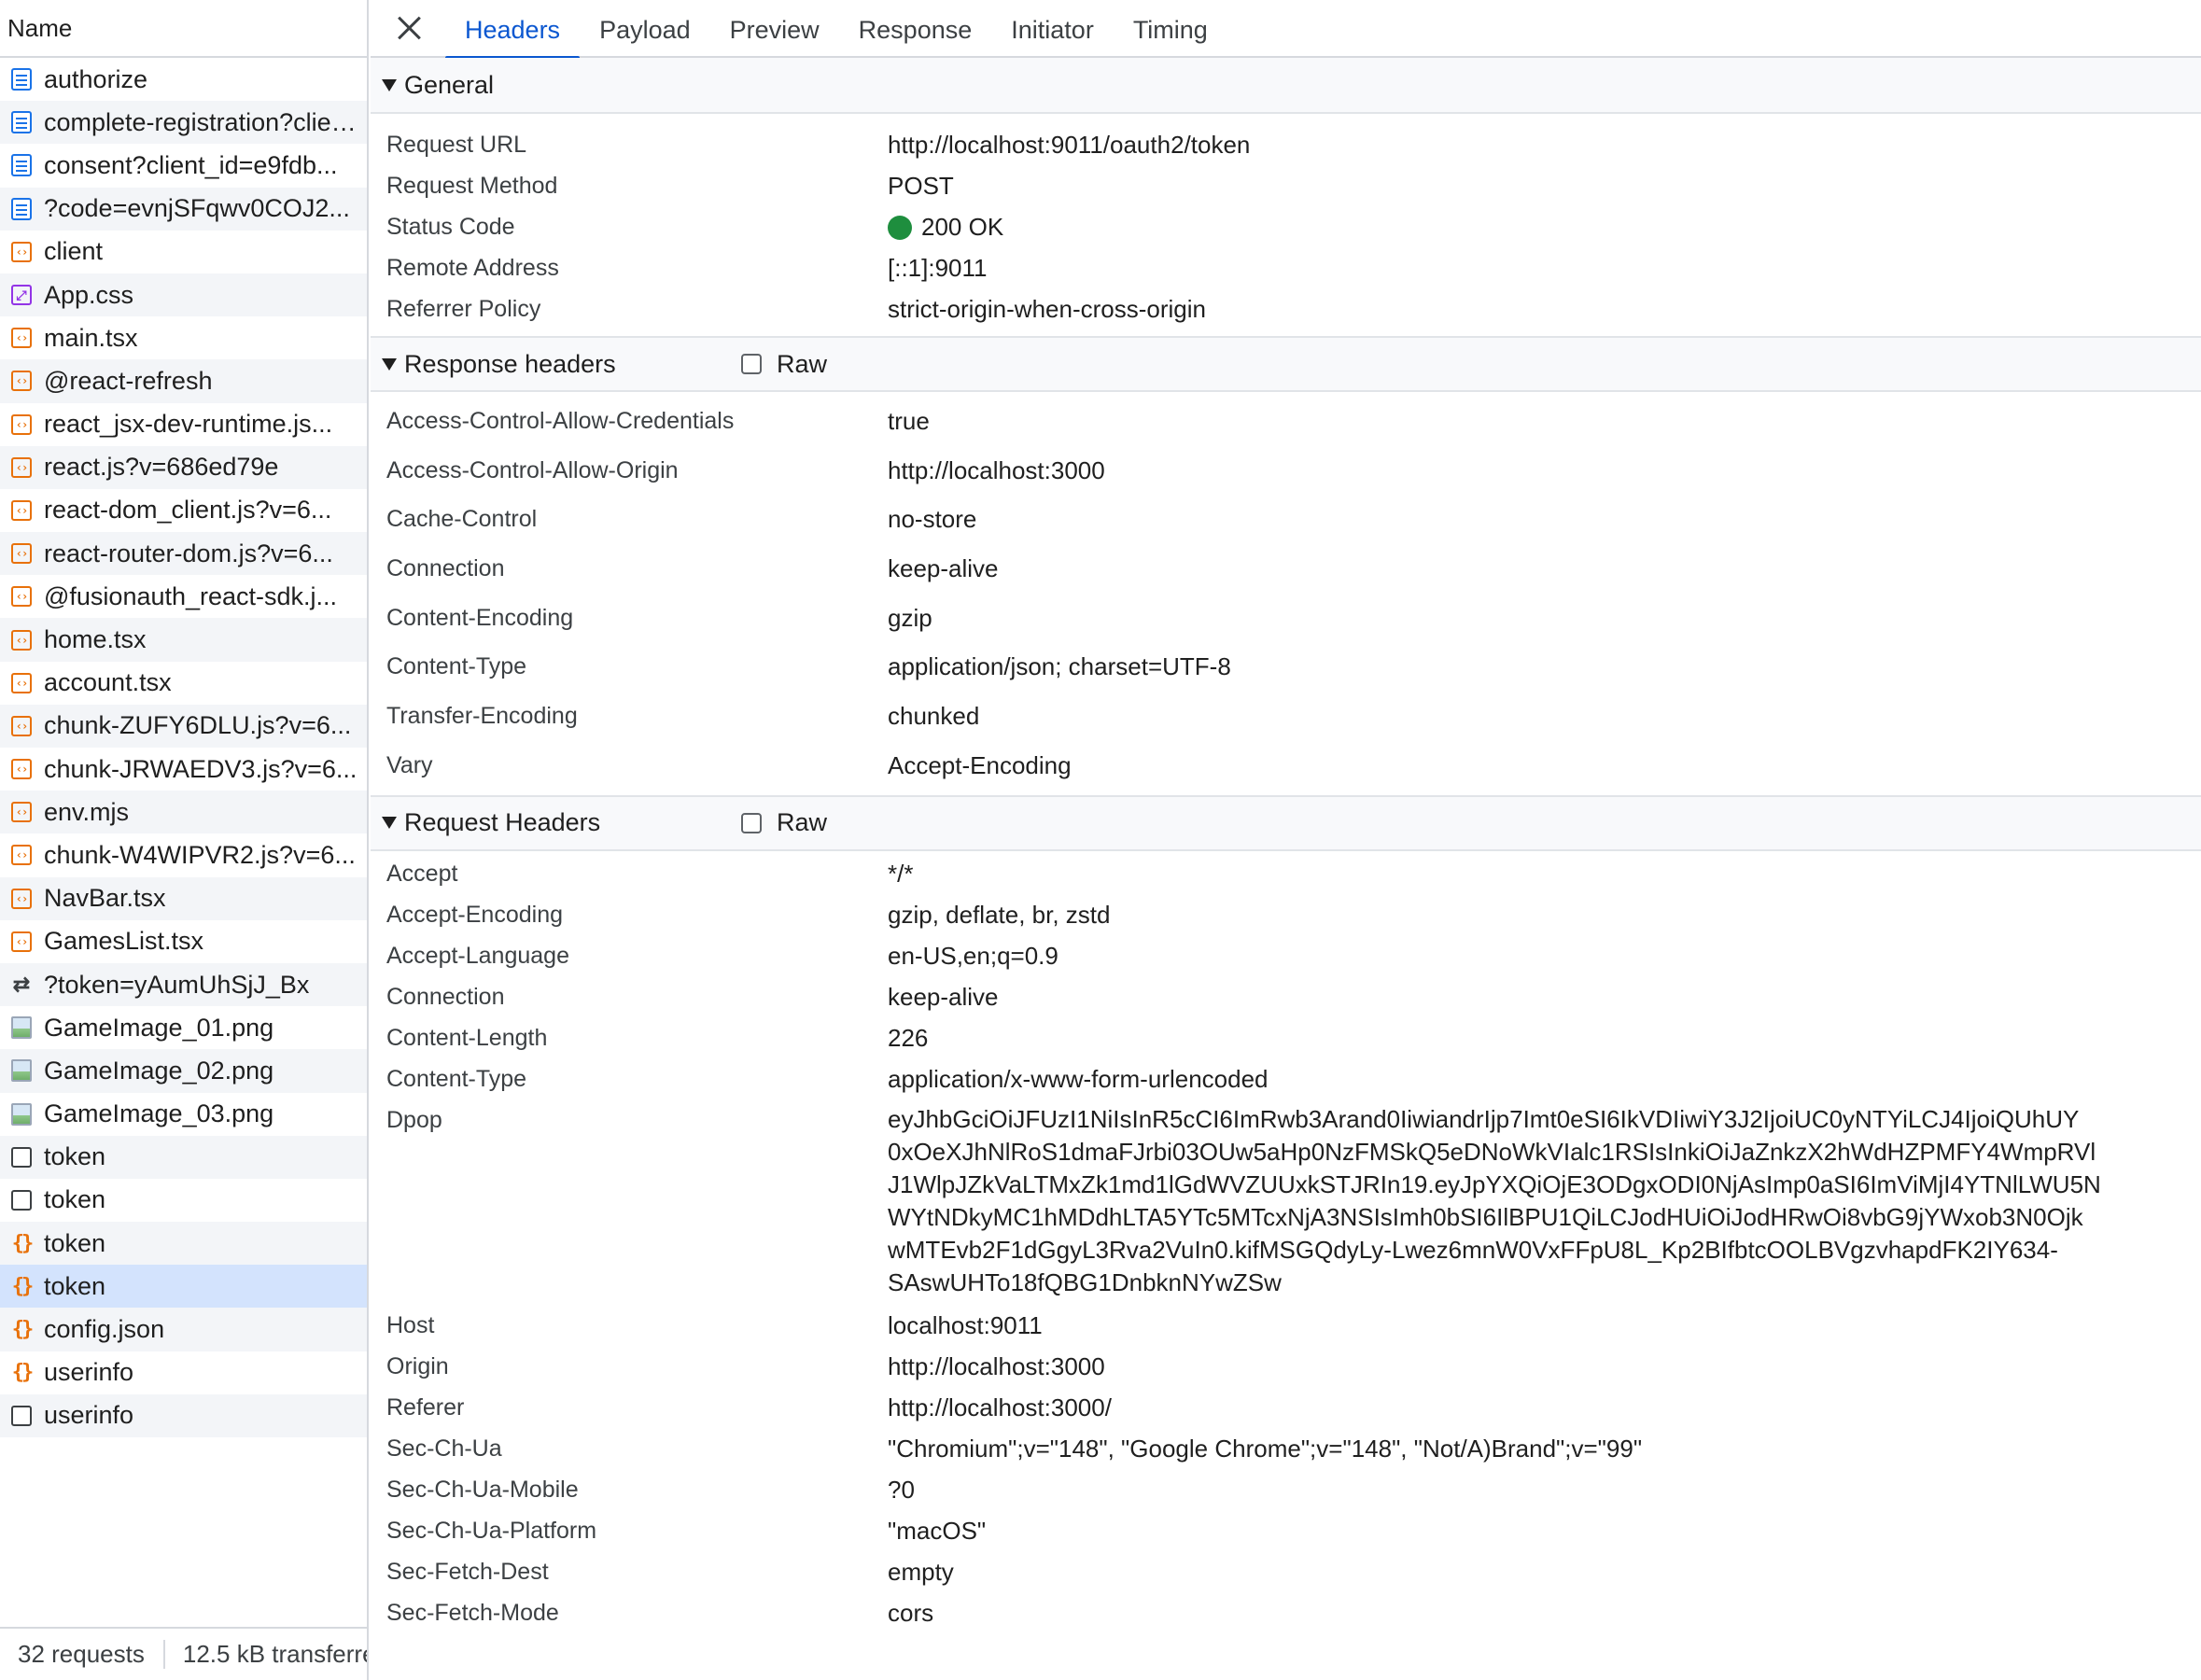 This screenshot has width=2201, height=1680. I want to click on tab-initiator: Initiator, so click(1052, 30).